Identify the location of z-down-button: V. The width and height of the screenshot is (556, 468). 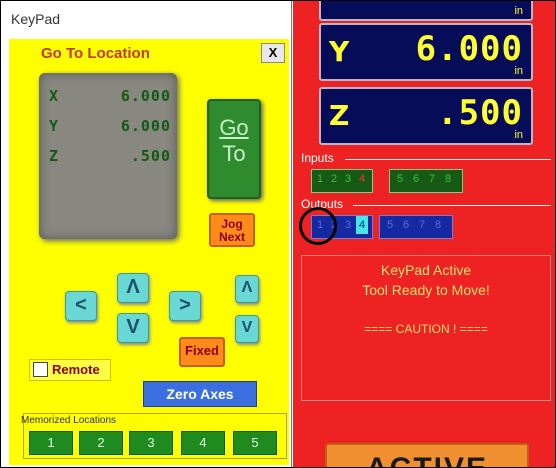
(247, 329).